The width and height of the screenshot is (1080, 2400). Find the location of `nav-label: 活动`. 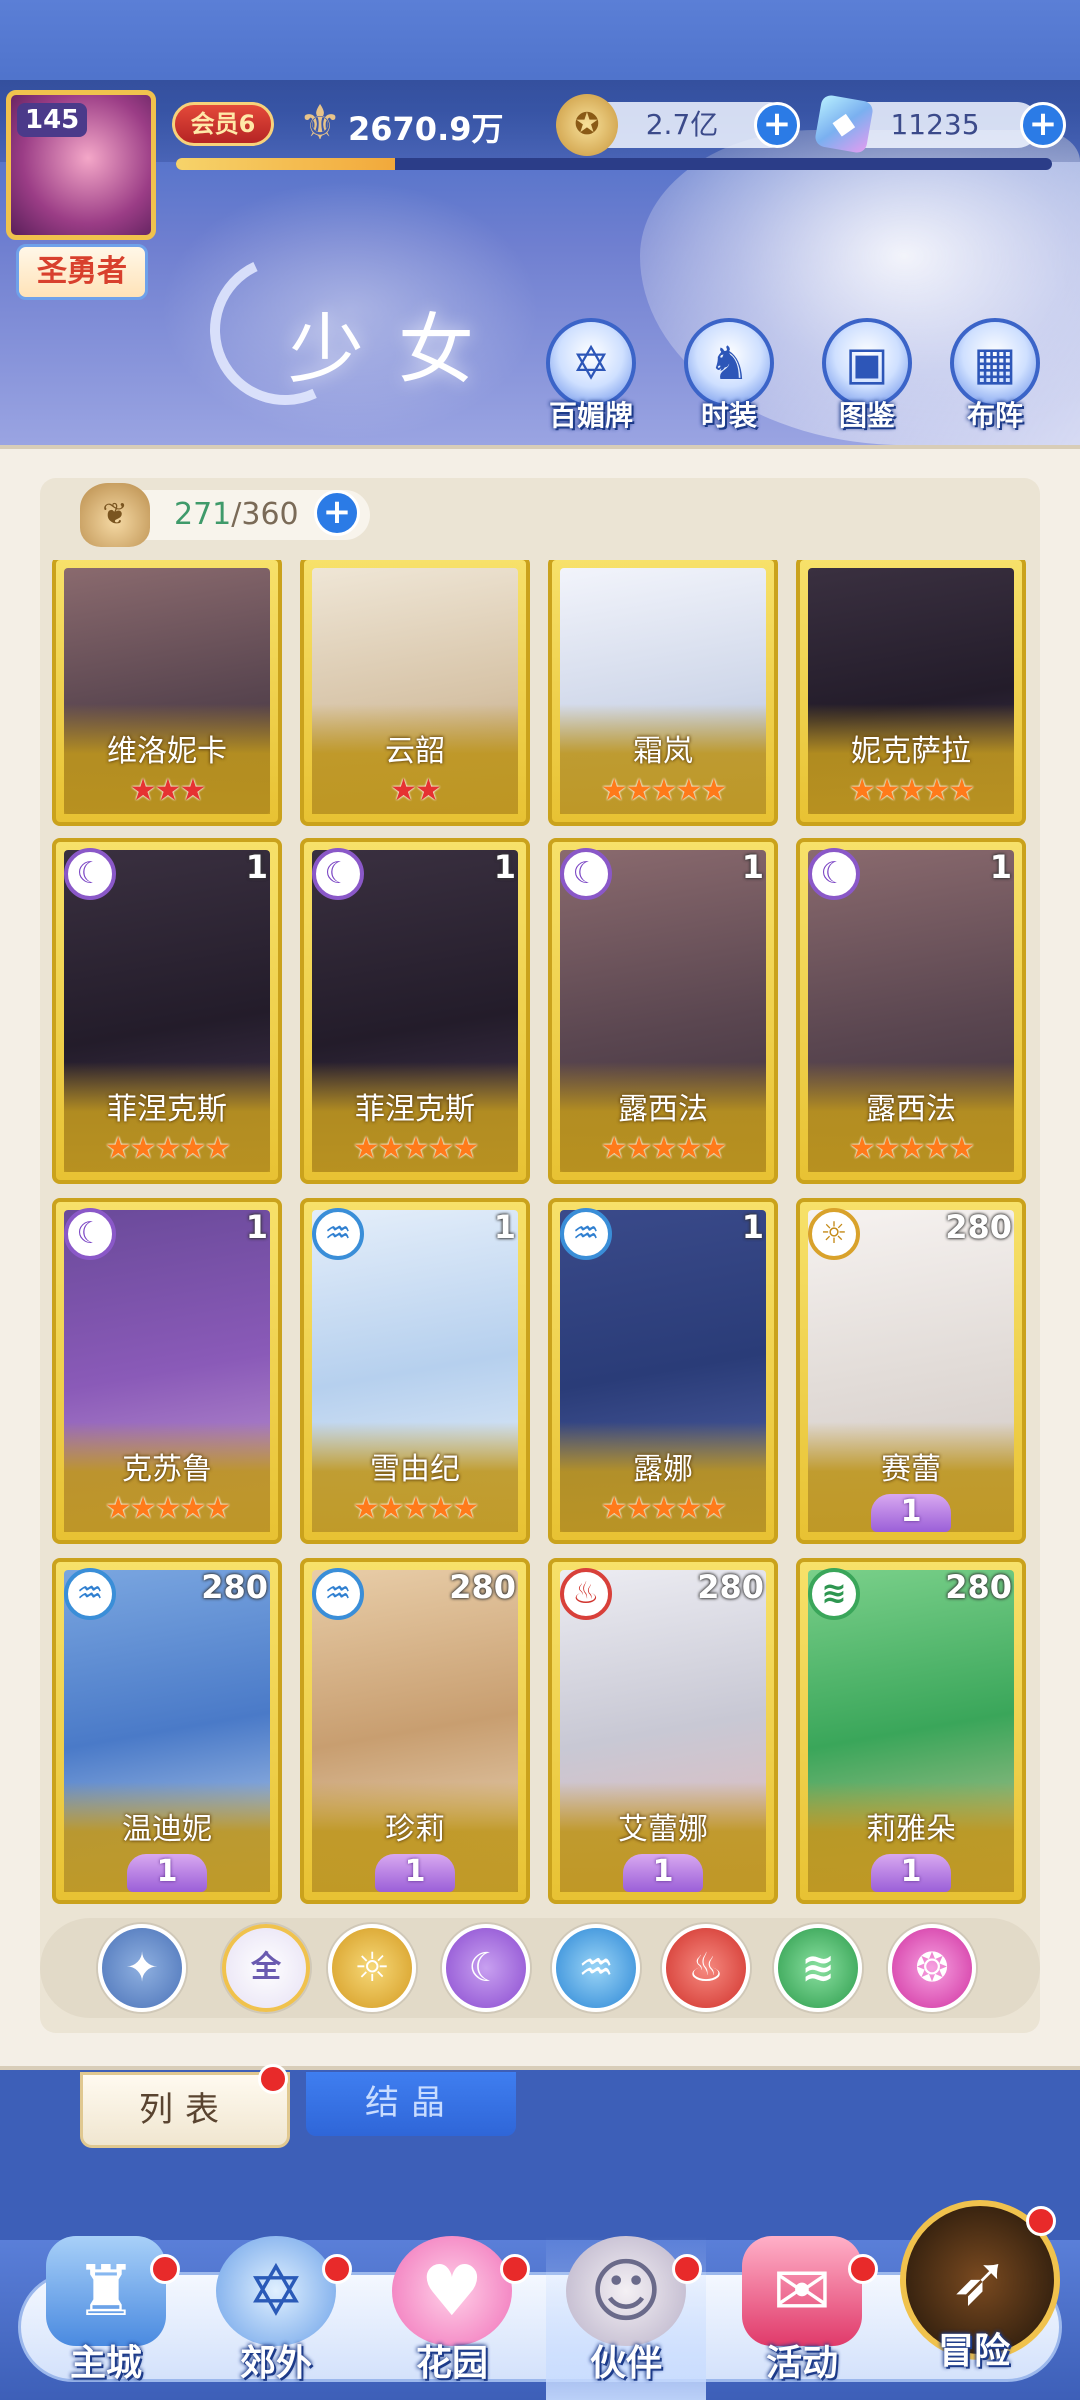

nav-label: 活动 is located at coordinates (801, 2363).